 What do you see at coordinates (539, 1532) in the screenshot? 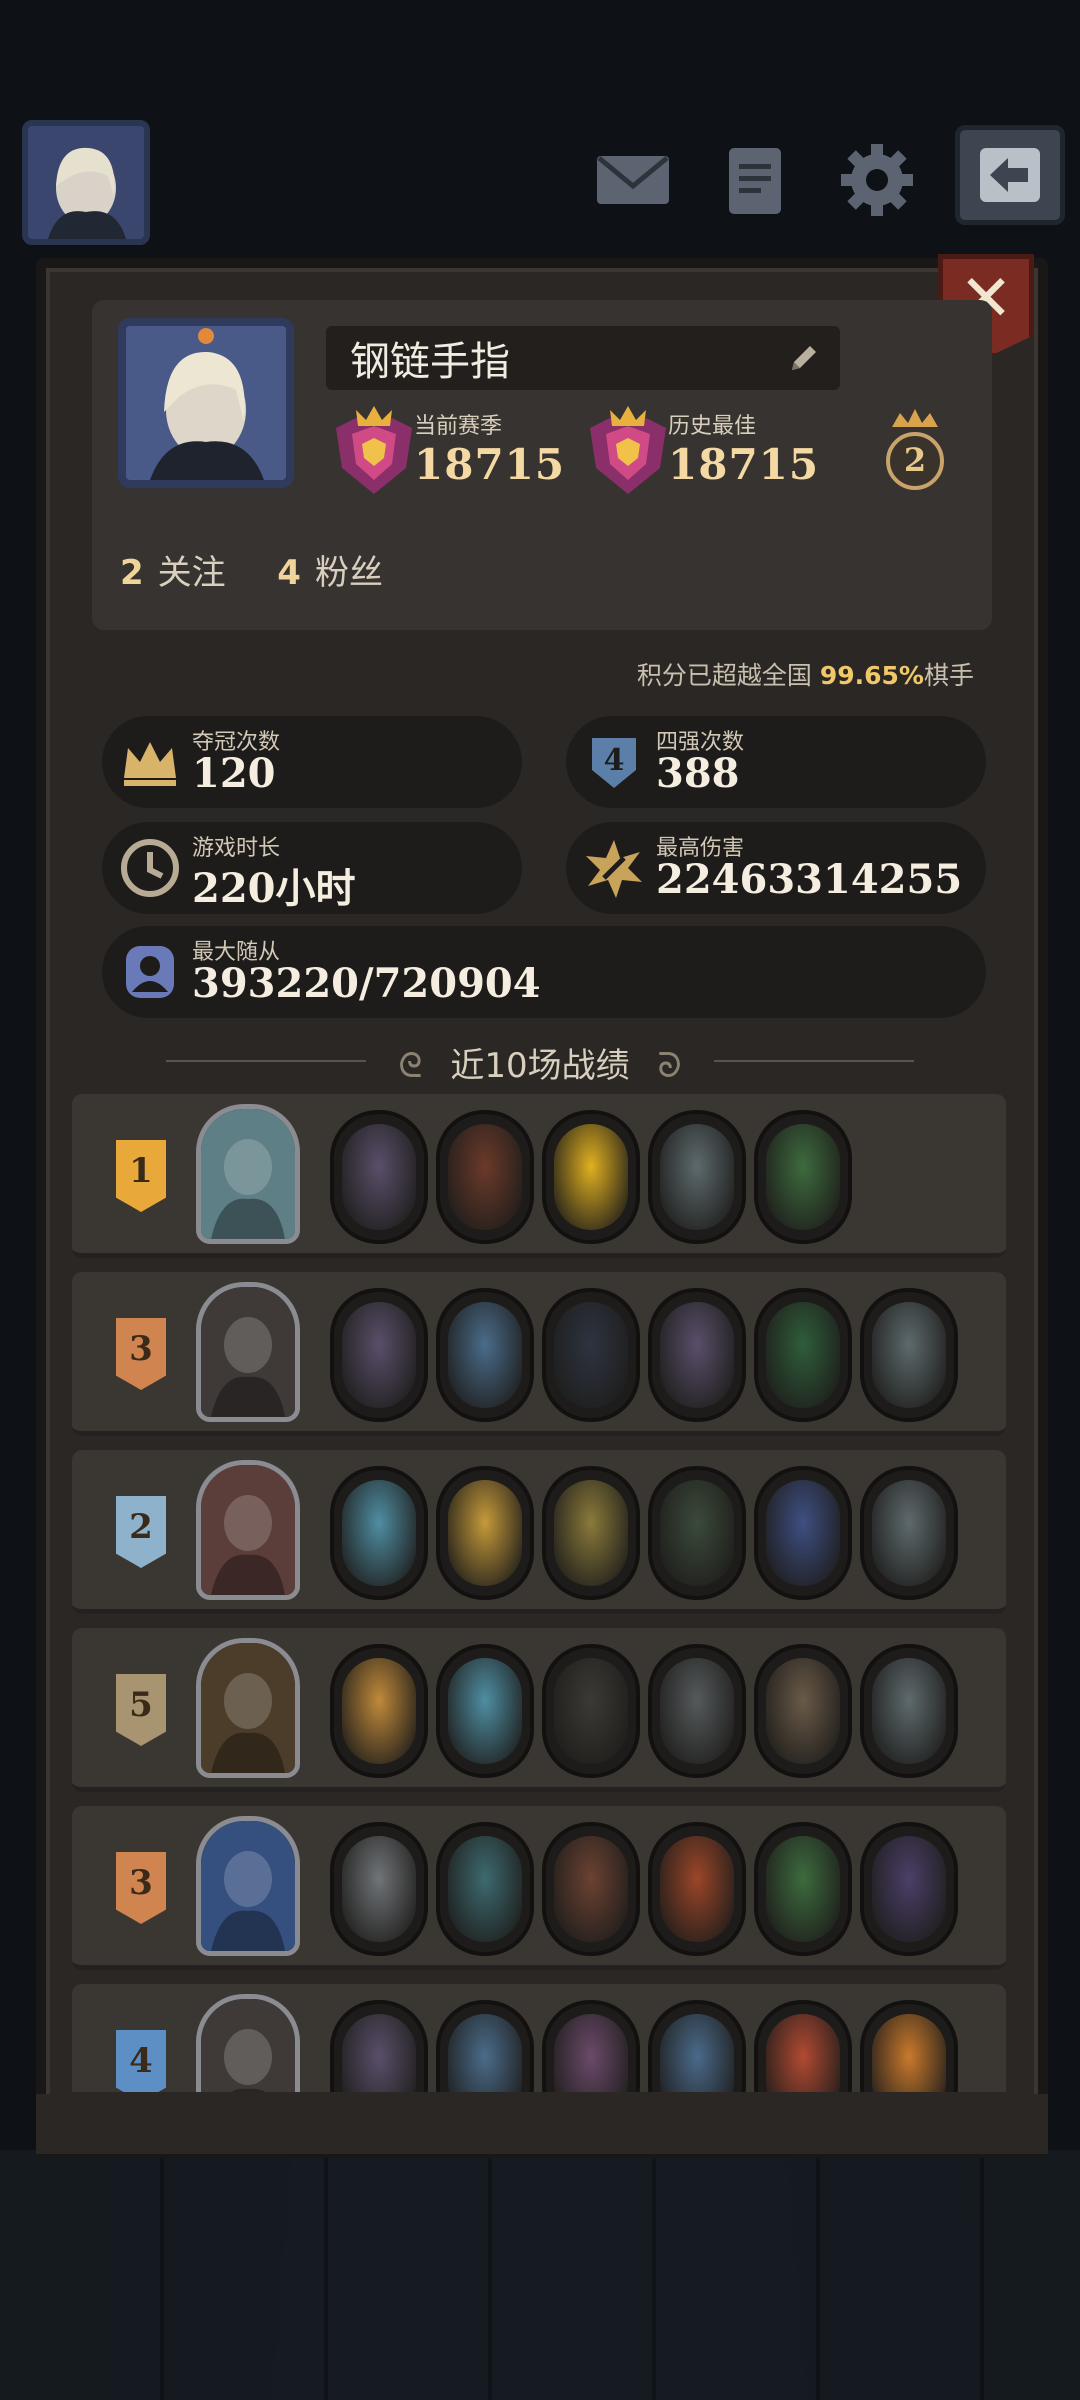
I see `match-row: 2` at bounding box center [539, 1532].